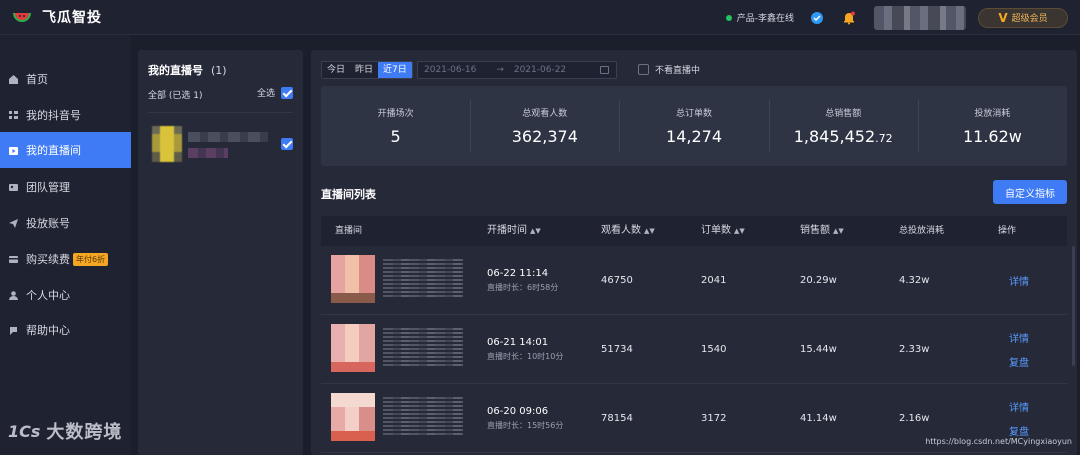 This screenshot has height=455, width=1080. Describe the element at coordinates (1029, 19) in the screenshot. I see `vip-label: 超级会员` at that location.